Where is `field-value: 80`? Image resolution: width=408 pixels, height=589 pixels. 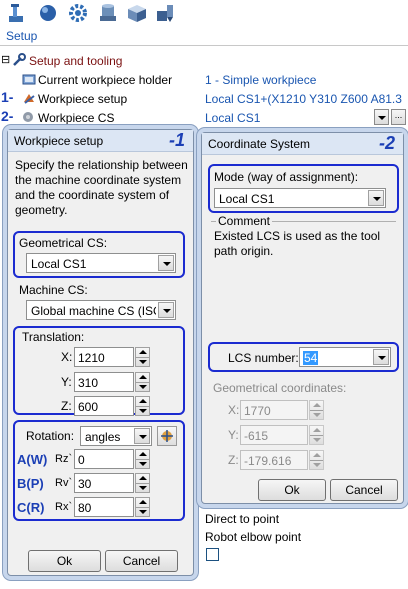
field-value: 80 is located at coordinates (85, 508).